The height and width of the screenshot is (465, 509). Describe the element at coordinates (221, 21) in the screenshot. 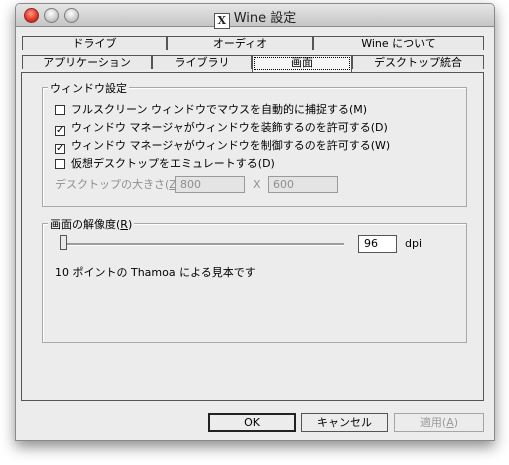

I see `x11-logo-icon: X` at that location.